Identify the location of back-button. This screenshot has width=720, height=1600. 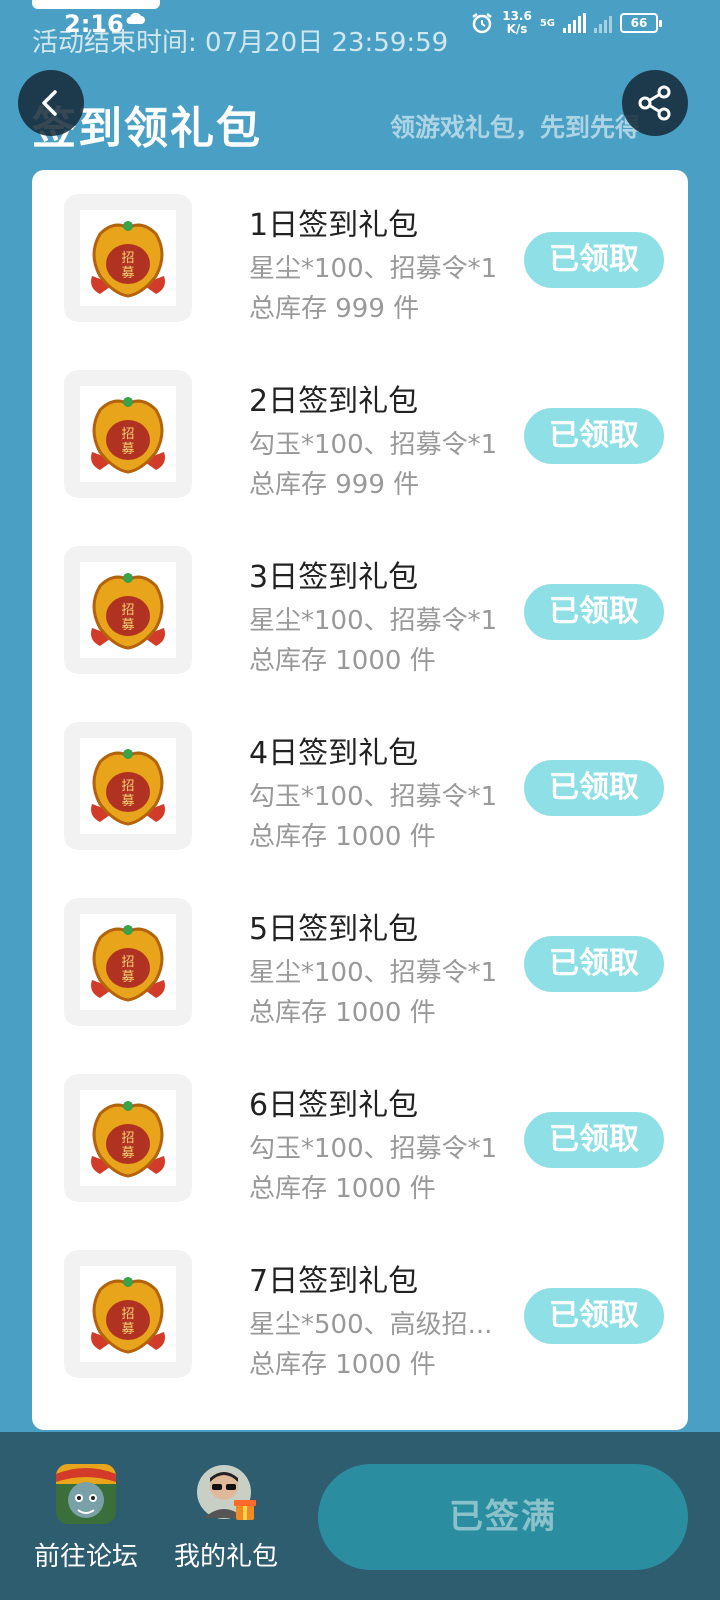
(51, 103).